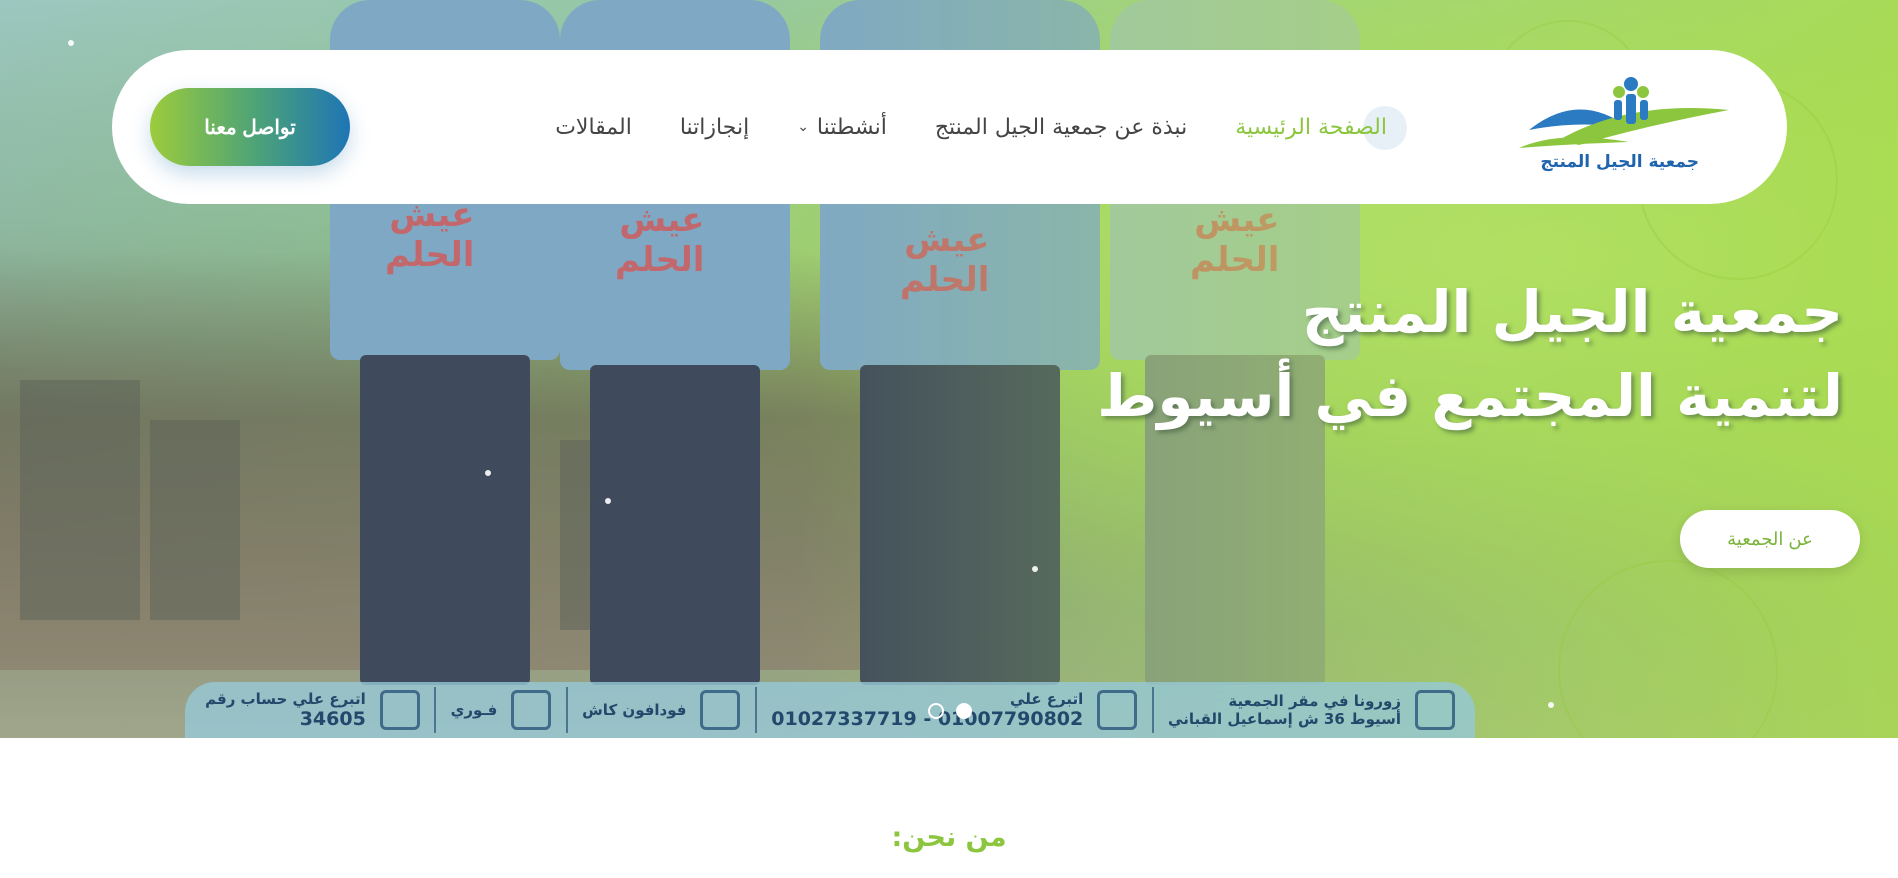  I want to click on account-info: اتبرع علي حساب رقم 34605, so click(312, 710).